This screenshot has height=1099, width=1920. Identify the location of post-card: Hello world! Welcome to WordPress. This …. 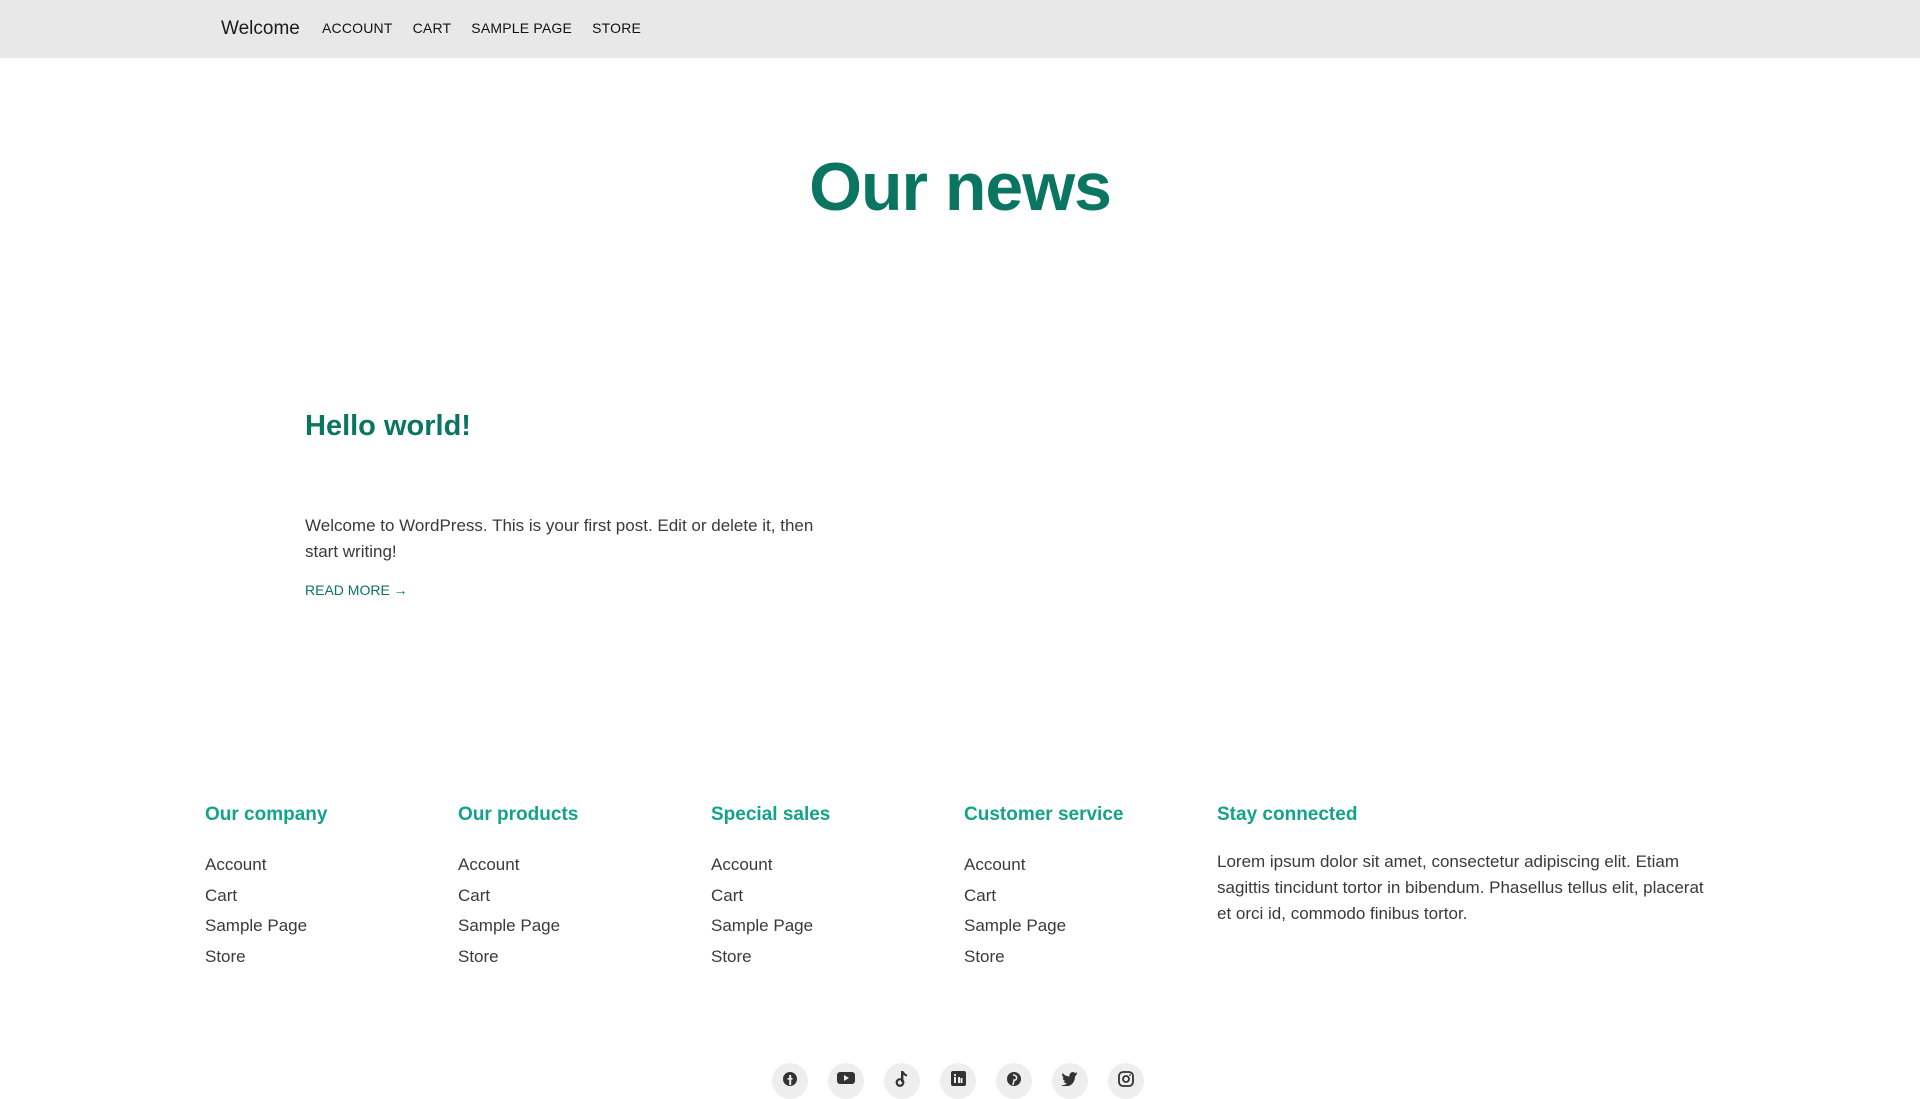
(565, 505).